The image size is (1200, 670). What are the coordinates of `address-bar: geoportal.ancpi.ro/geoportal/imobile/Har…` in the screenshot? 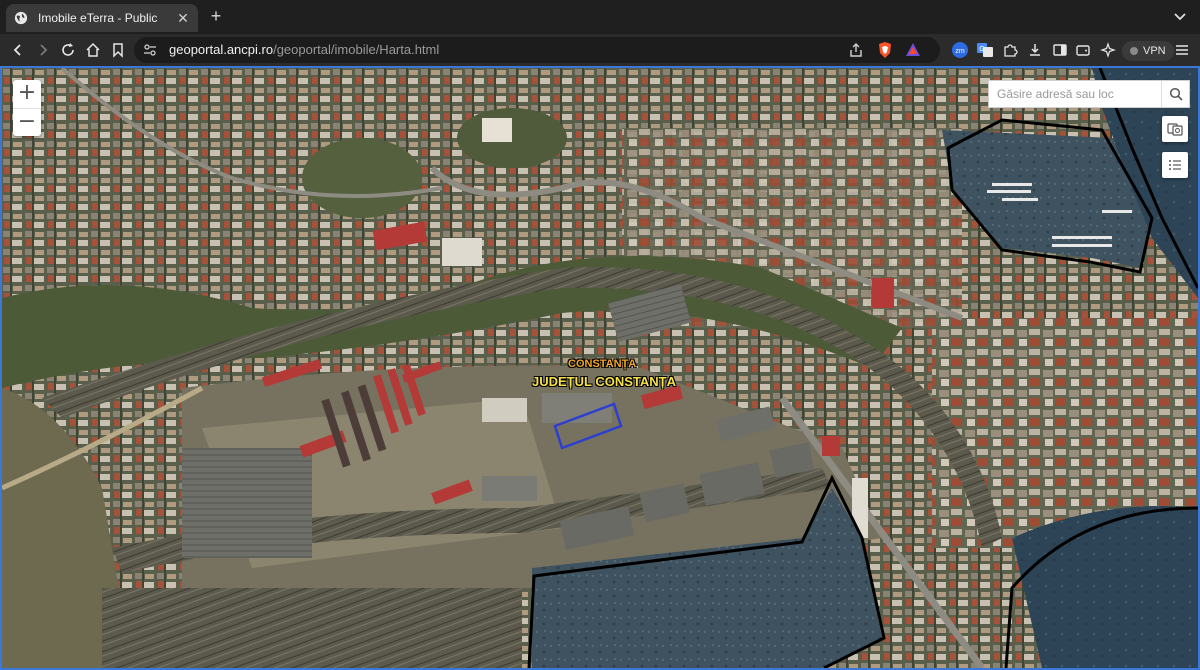 It's located at (537, 50).